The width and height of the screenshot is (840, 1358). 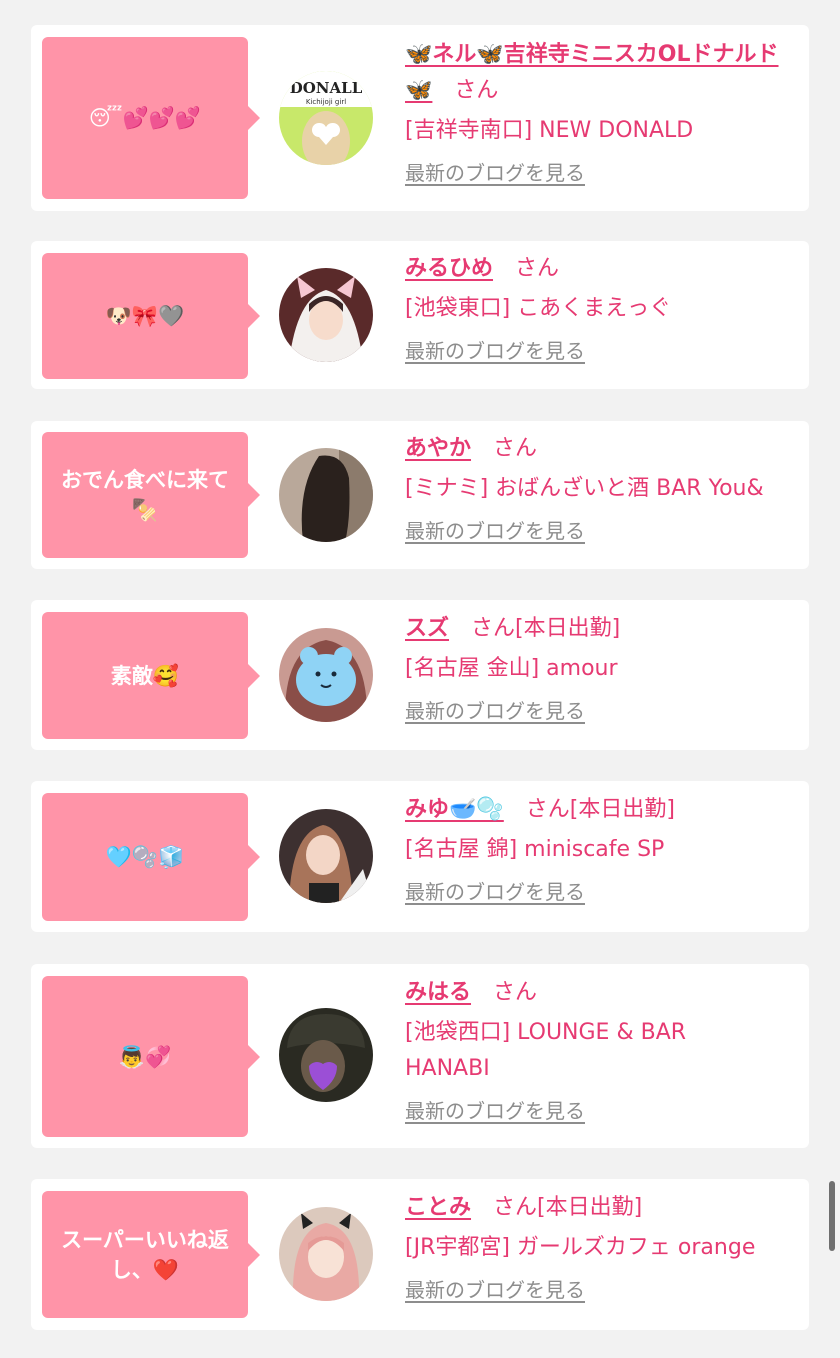 I want to click on comment-bubble: 素敵🥰, so click(x=151, y=675).